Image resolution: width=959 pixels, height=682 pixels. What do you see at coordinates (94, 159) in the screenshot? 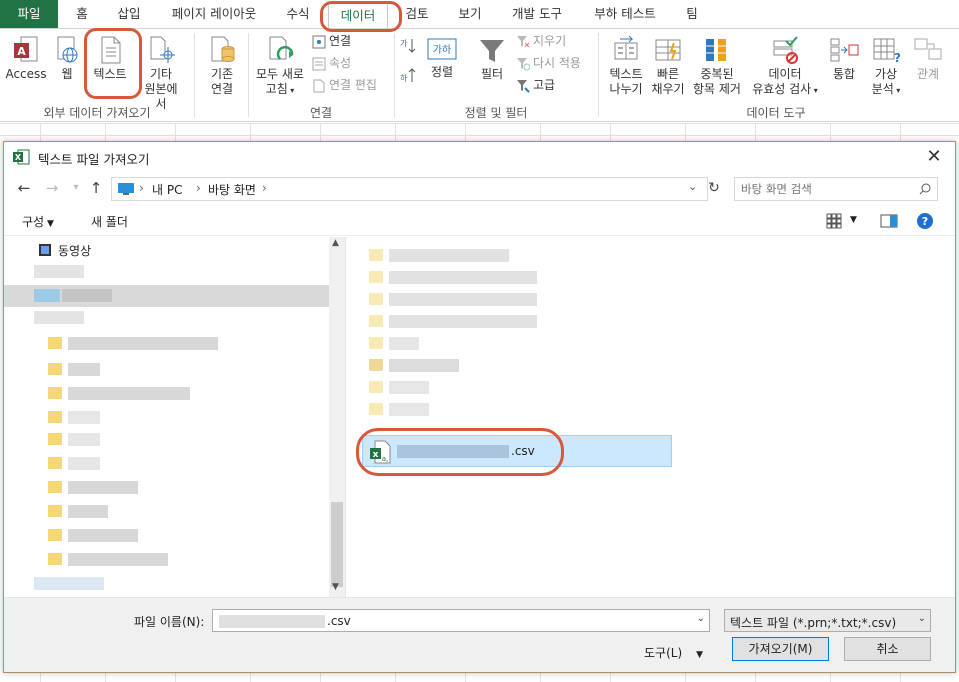
I see `dialog-title: 텍스트 파일 가져오기` at bounding box center [94, 159].